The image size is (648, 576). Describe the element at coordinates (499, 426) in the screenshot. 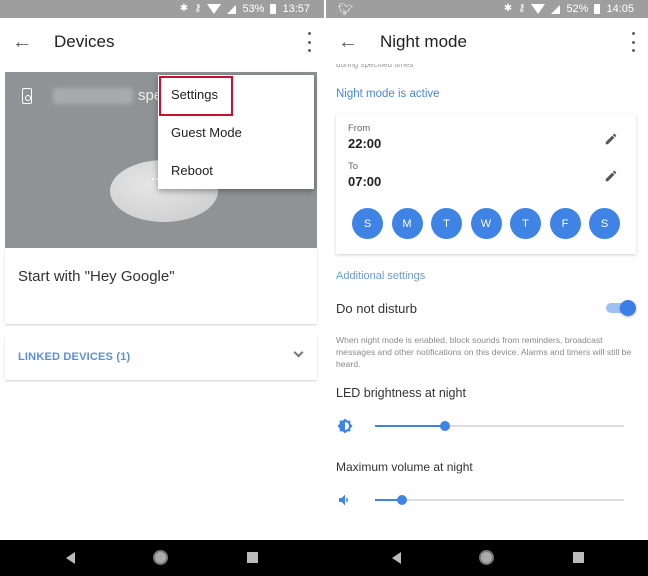

I see `led-brightness-slider` at that location.